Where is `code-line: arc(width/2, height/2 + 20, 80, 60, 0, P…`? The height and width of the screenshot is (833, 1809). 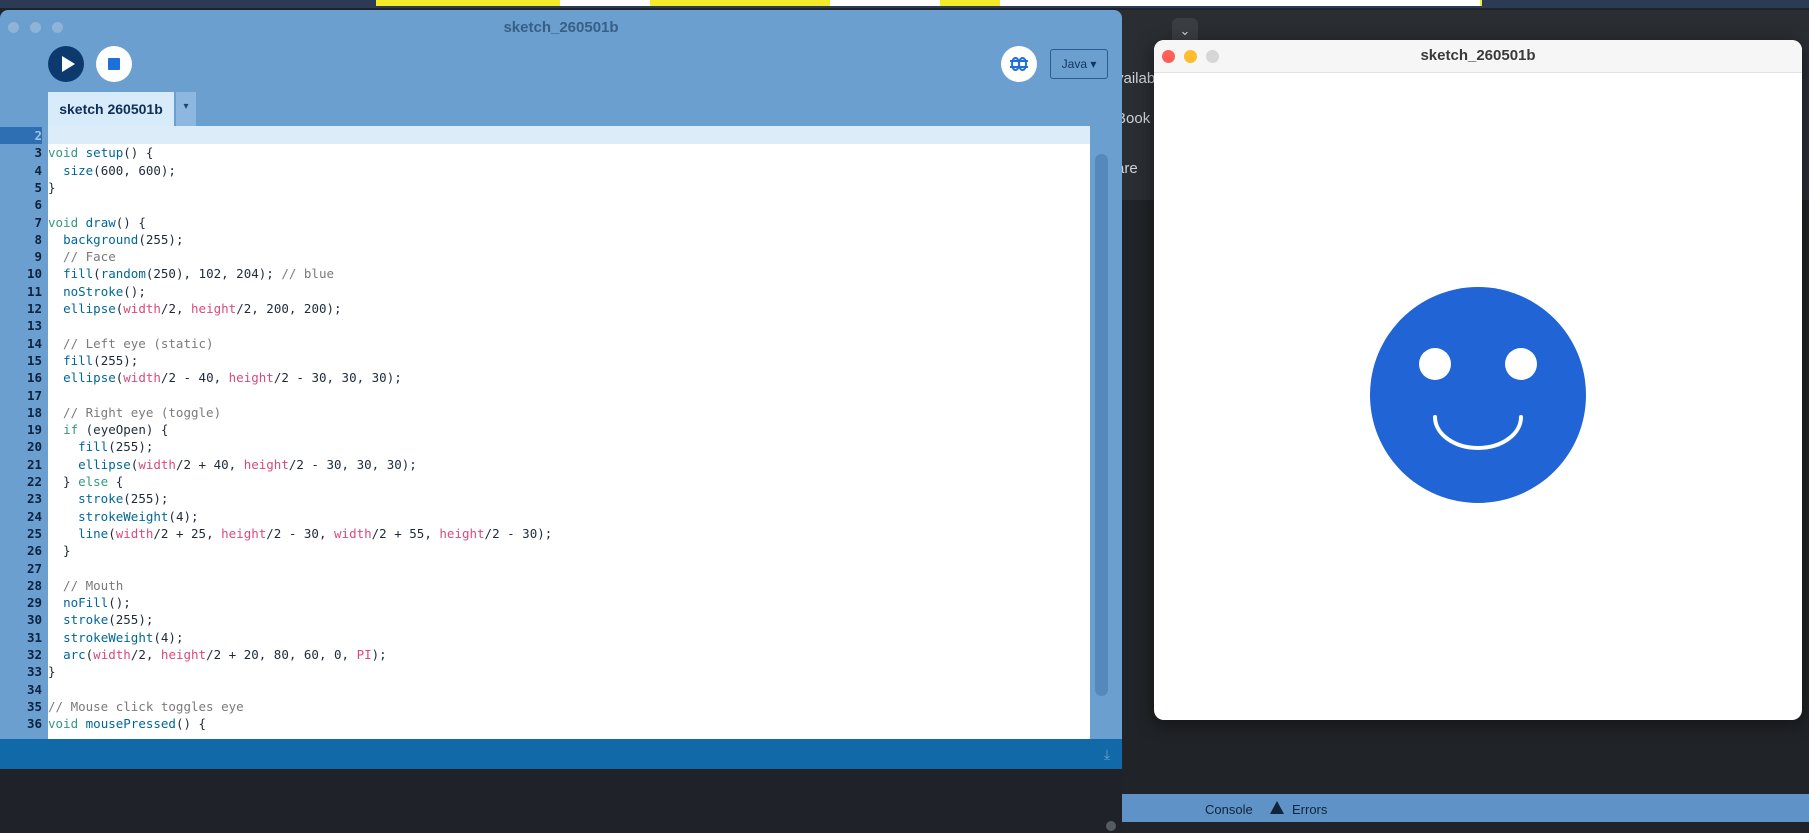
code-line: arc(width/2, height/2 + 20, 80, 60, 0, P… is located at coordinates (217, 654).